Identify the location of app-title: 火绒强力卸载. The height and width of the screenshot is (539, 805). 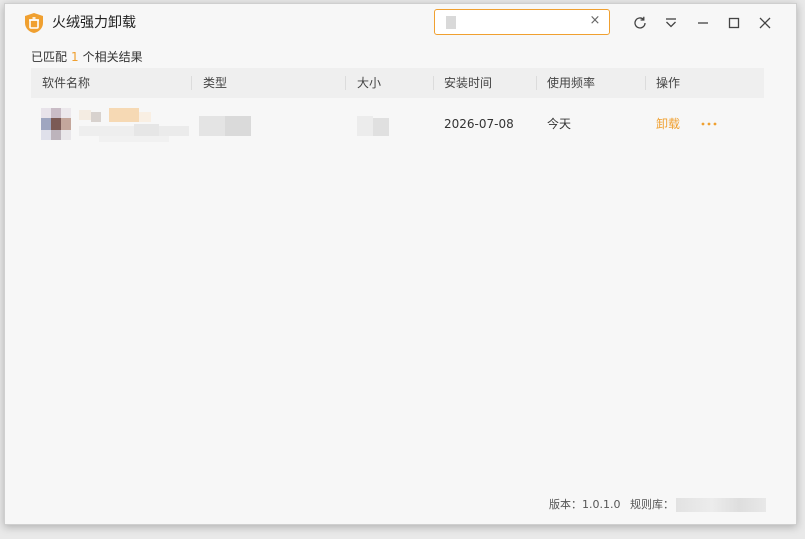
(94, 23).